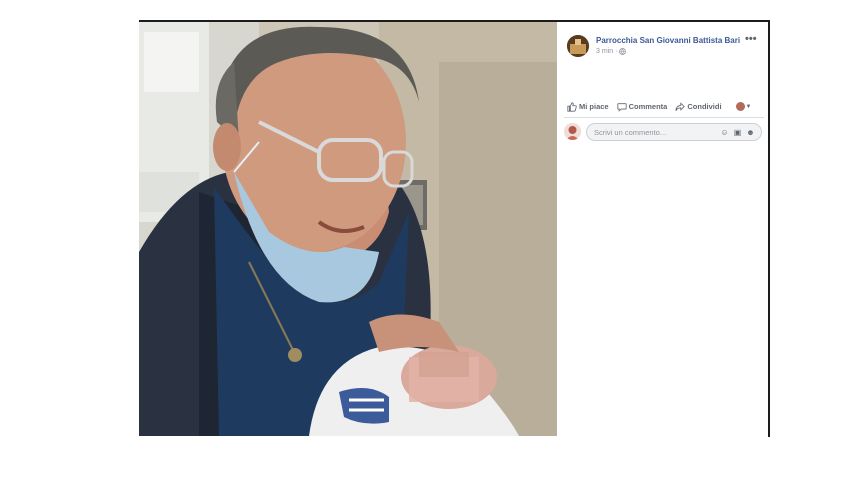 This screenshot has width=854, height=480. What do you see at coordinates (572, 106) in the screenshot?
I see `thumbs-up-icon` at bounding box center [572, 106].